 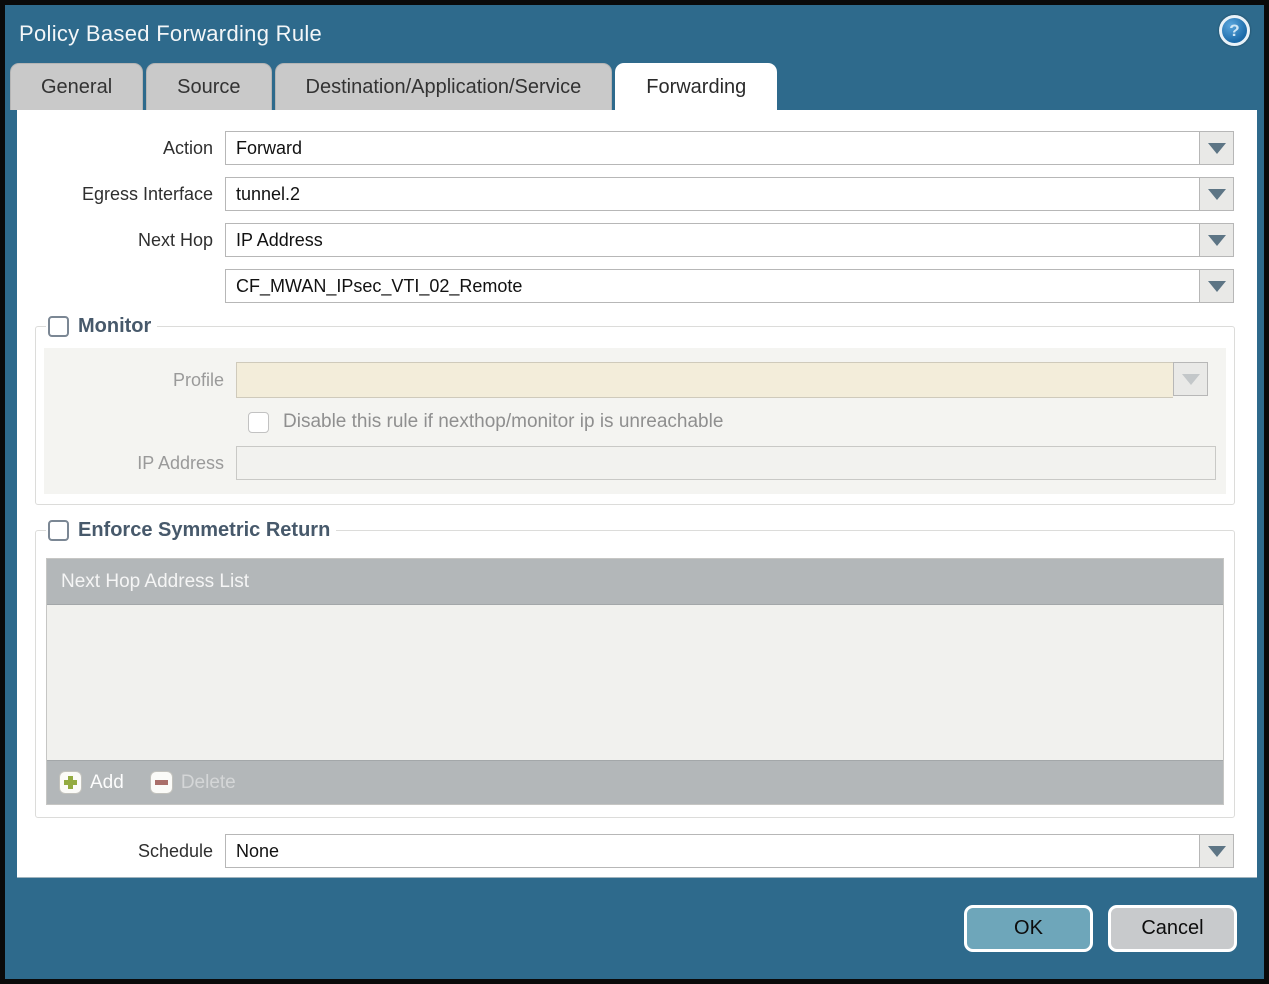 What do you see at coordinates (77, 86) in the screenshot?
I see `tab-general: General` at bounding box center [77, 86].